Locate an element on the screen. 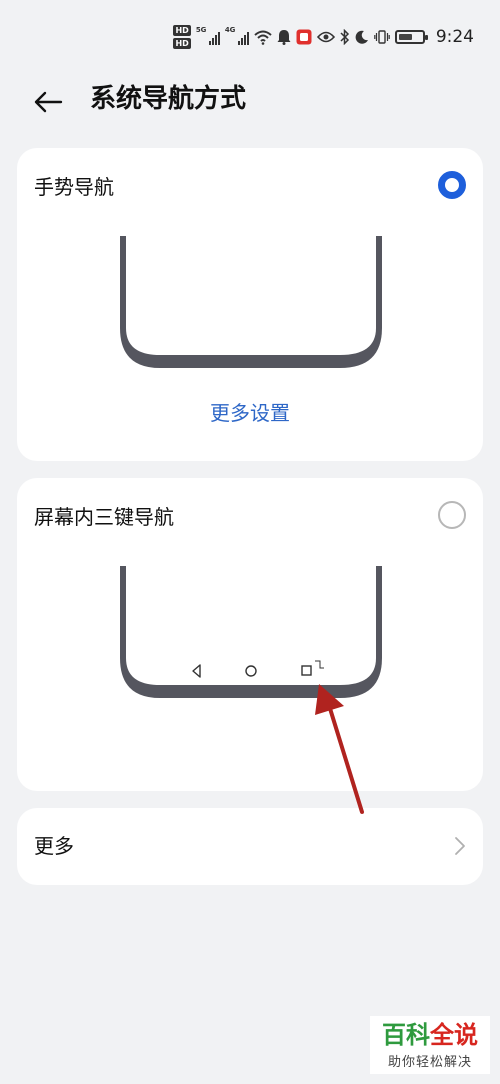 The width and height of the screenshot is (500, 1084). radio-button-selected is located at coordinates (452, 185).